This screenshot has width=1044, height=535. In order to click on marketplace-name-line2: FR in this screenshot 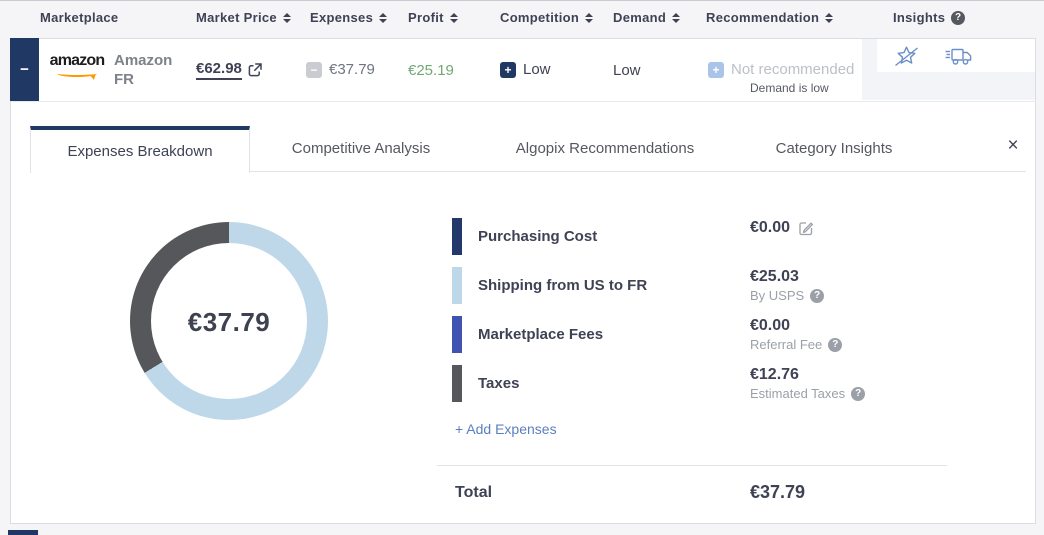, I will do `click(124, 79)`.